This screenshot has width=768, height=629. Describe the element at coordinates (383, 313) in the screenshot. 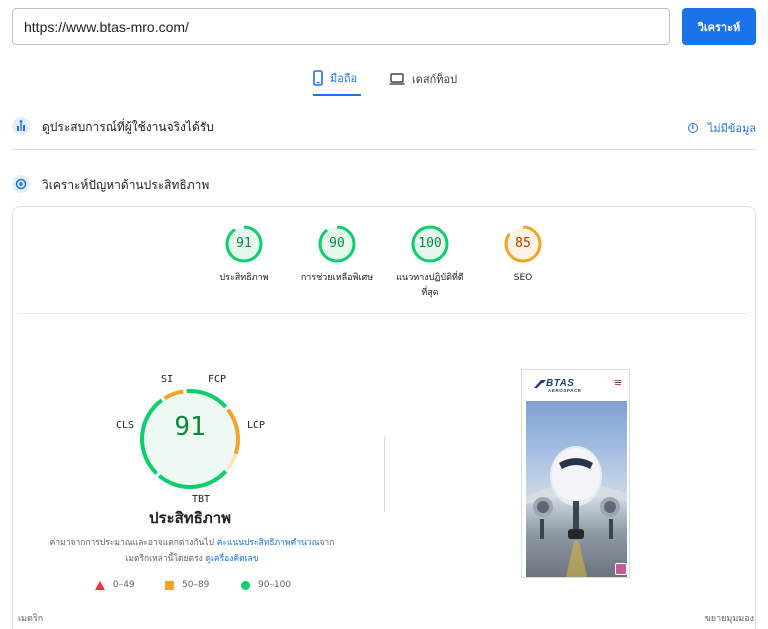

I see `card-divider` at that location.